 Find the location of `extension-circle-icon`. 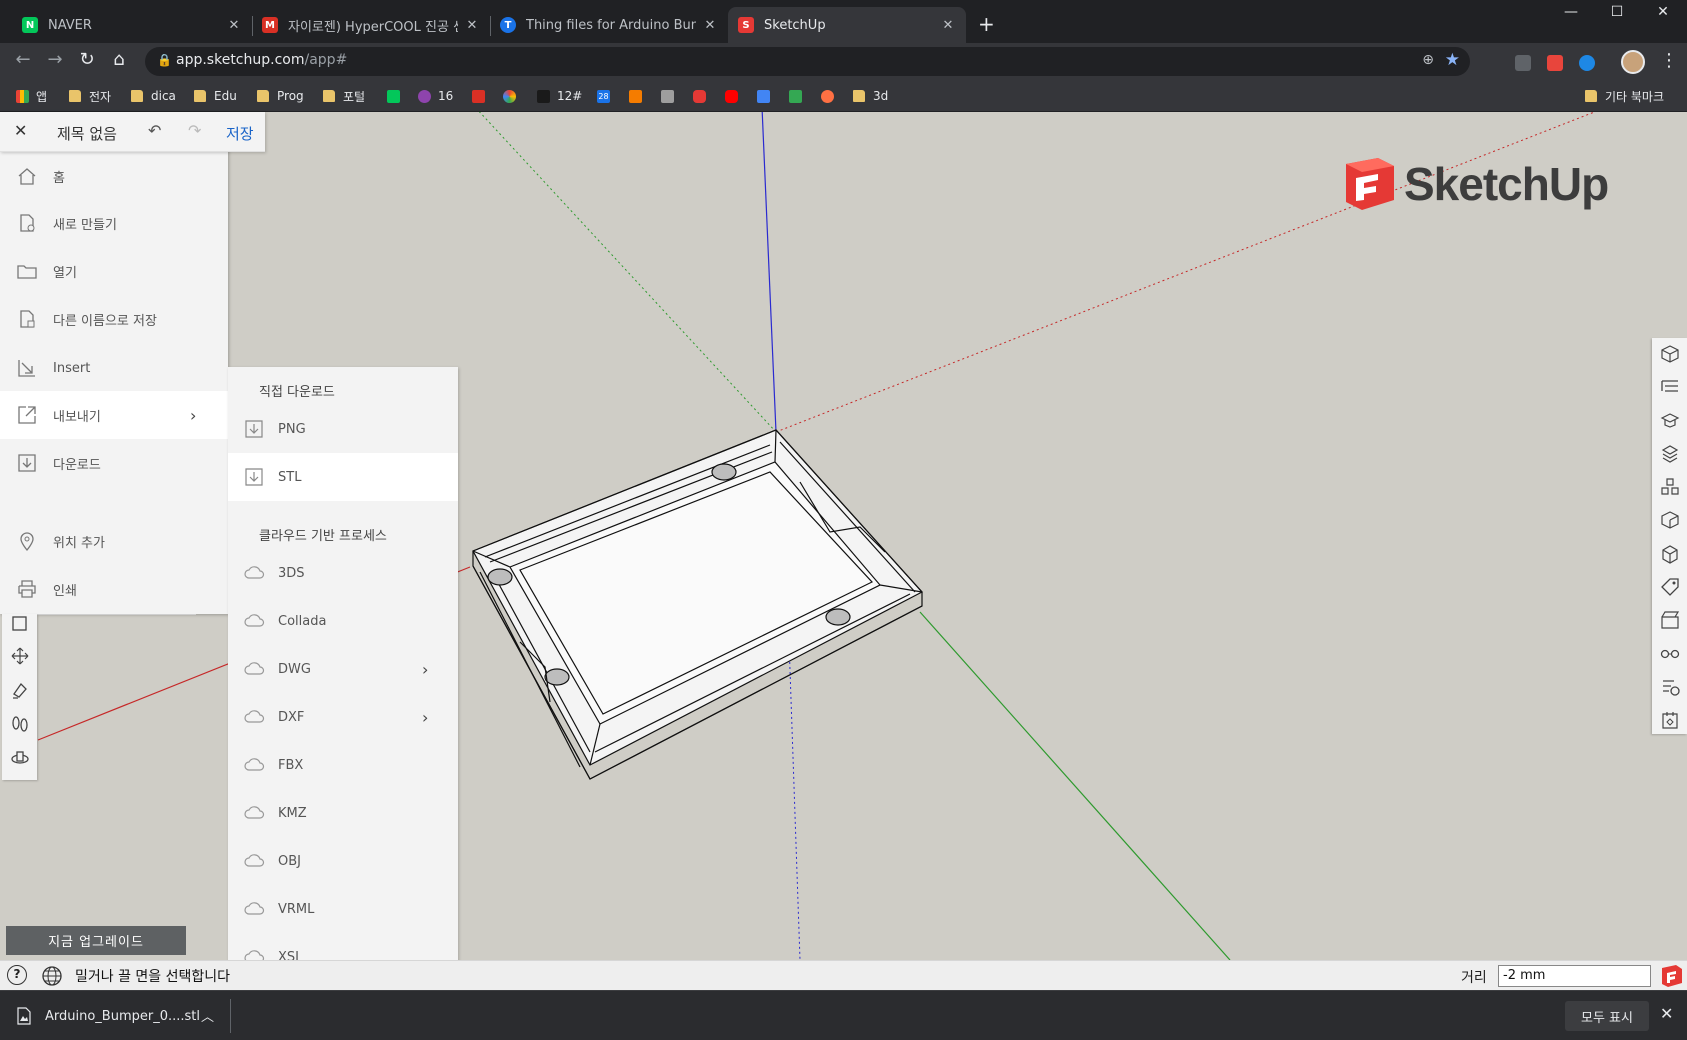

extension-circle-icon is located at coordinates (1587, 63).